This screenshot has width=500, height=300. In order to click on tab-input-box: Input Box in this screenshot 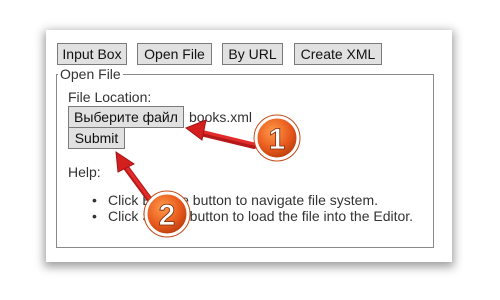, I will do `click(92, 54)`.